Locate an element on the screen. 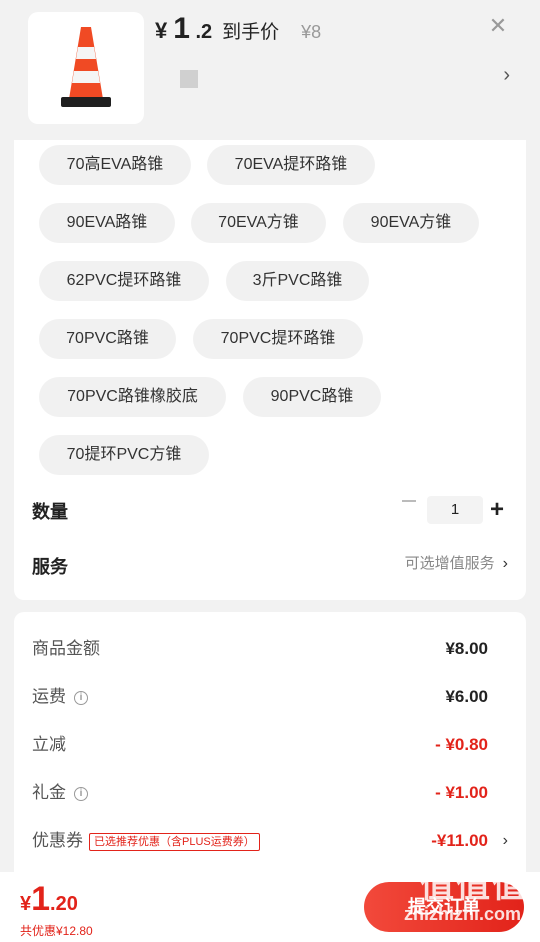 Image resolution: width=540 pixels, height=942 pixels. summary-row-coupon: 优惠券 已选推荐优惠（含PLUS运费券） -¥11.00 › is located at coordinates (270, 841).